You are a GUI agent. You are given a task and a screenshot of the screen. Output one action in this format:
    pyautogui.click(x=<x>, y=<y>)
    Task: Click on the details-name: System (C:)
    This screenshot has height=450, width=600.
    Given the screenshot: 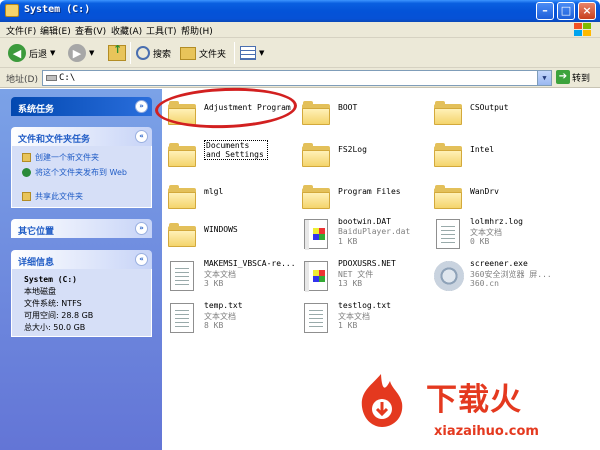 What is the action you would take?
    pyautogui.click(x=50, y=279)
    